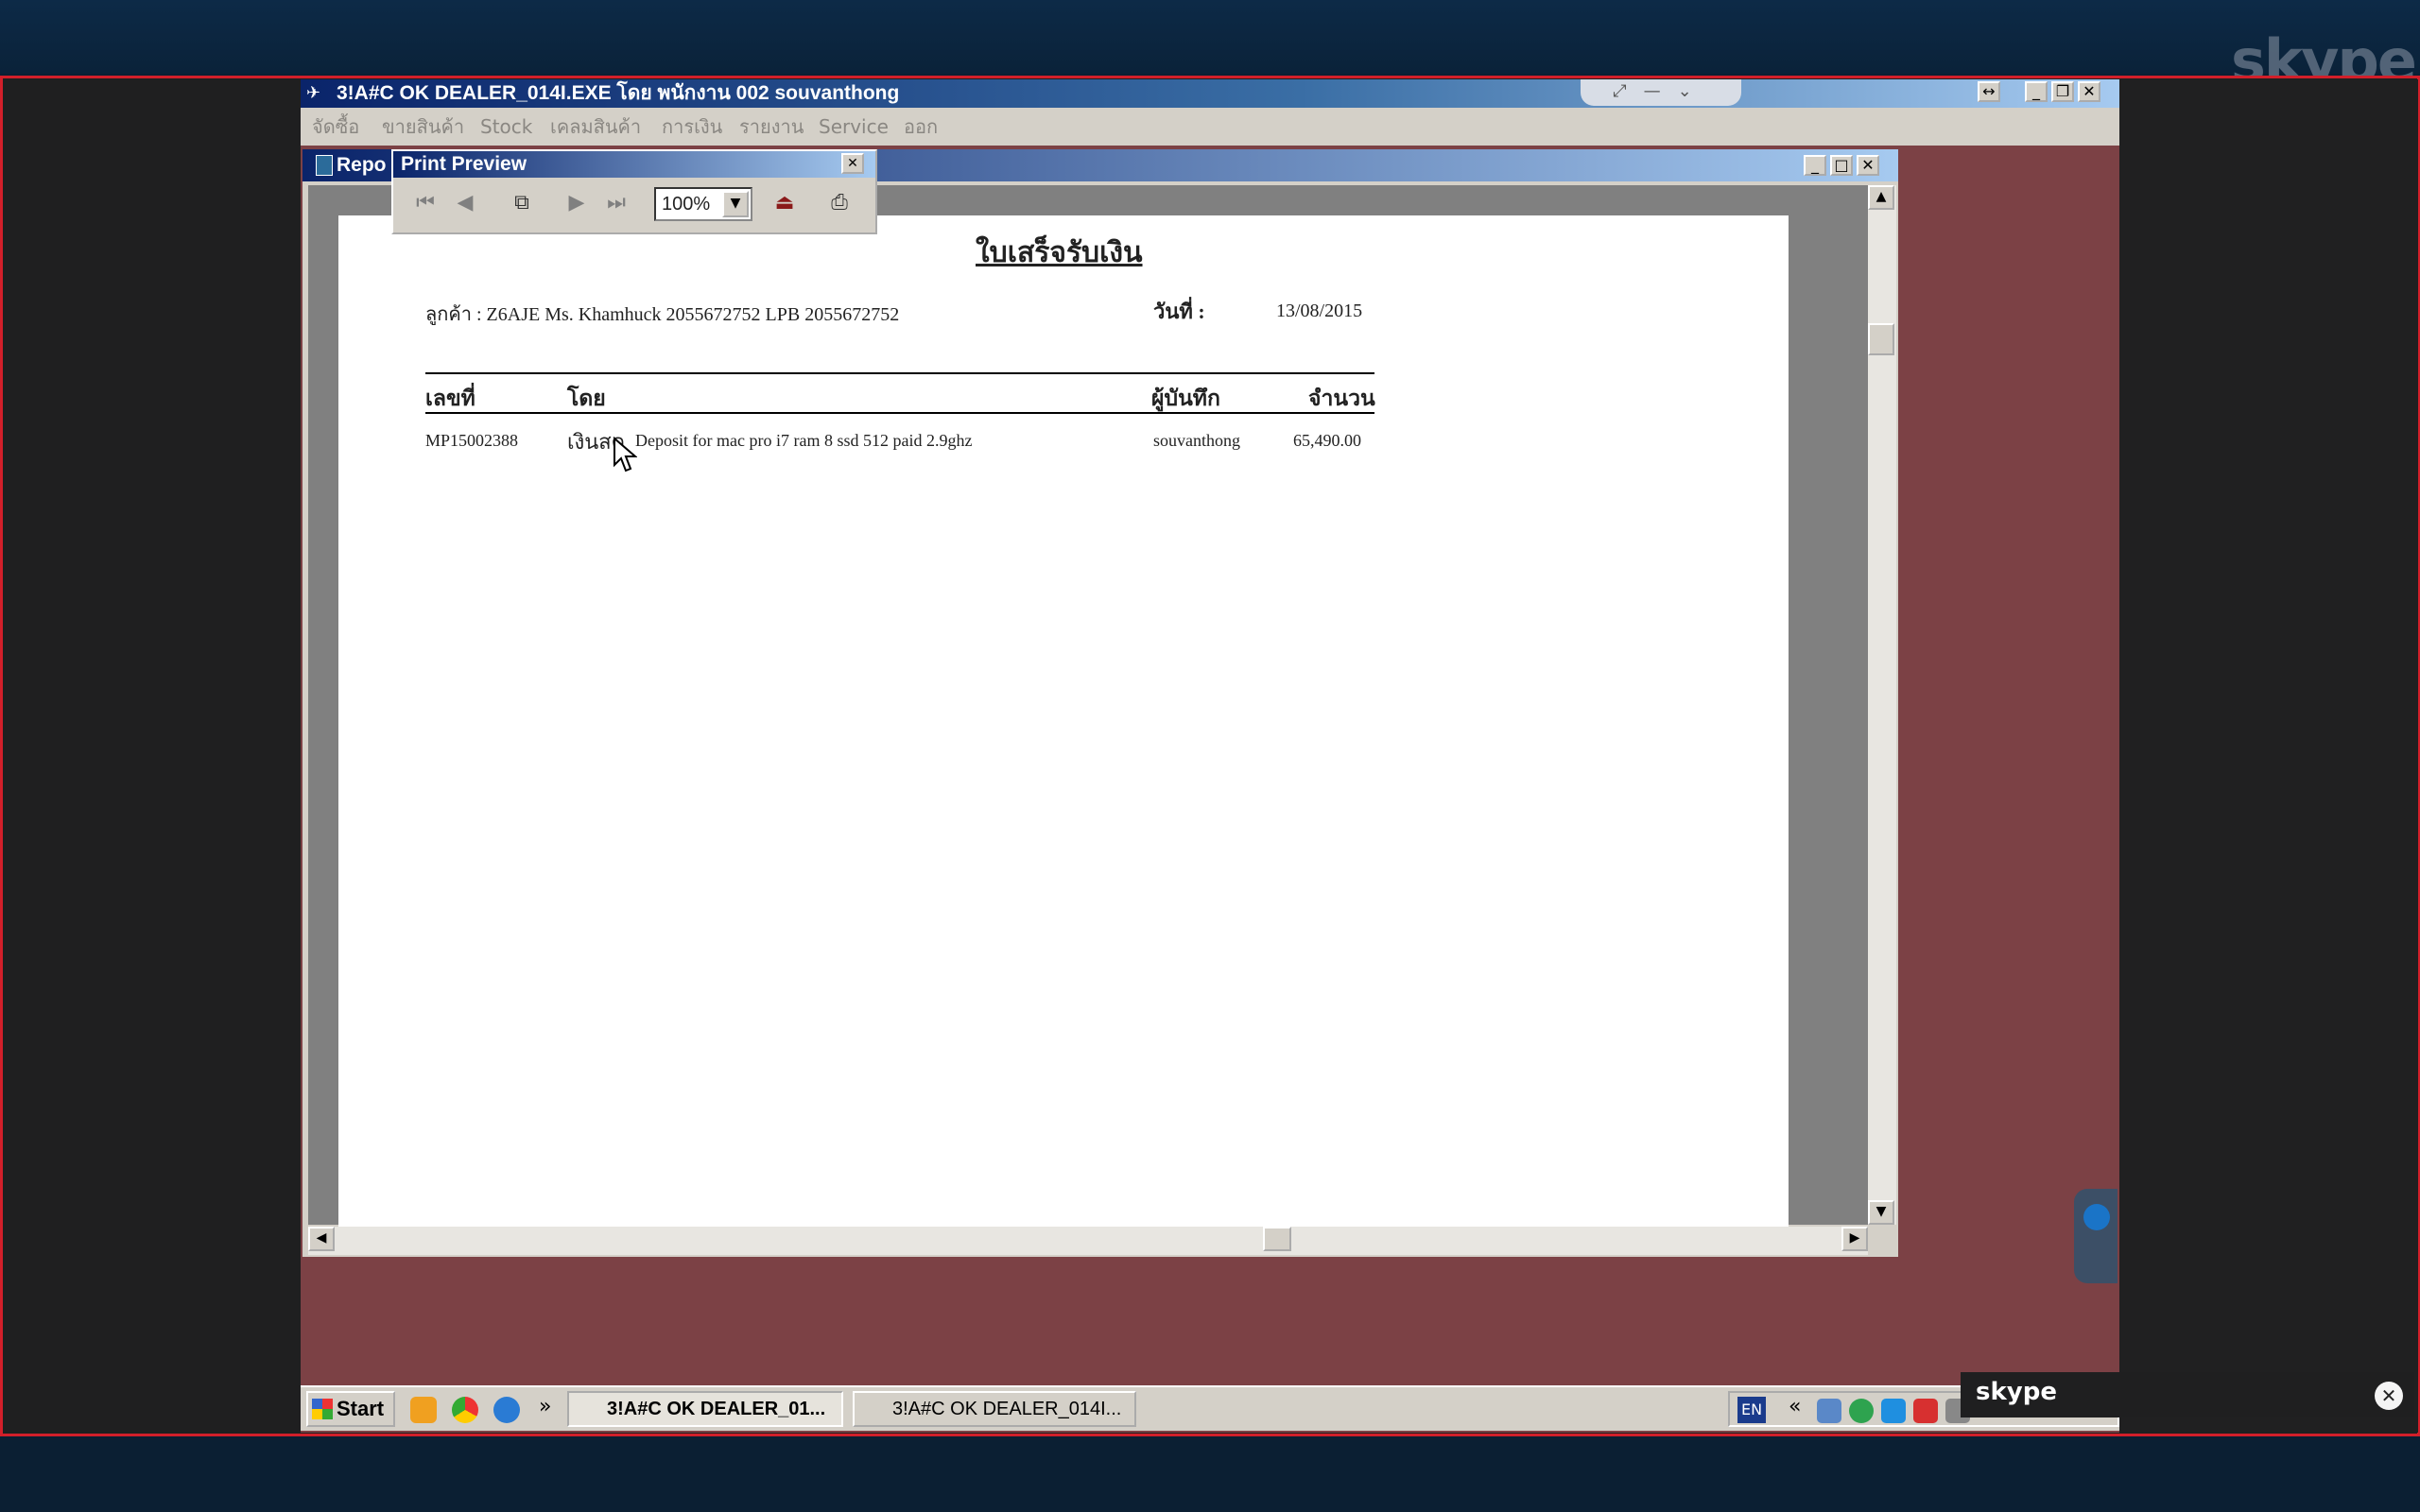 This screenshot has height=1512, width=2420. Describe the element at coordinates (506, 1410) in the screenshot. I see `internet-explorer-icon` at that location.